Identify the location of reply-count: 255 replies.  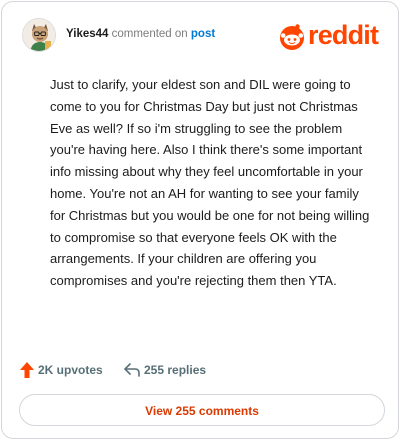
(175, 370).